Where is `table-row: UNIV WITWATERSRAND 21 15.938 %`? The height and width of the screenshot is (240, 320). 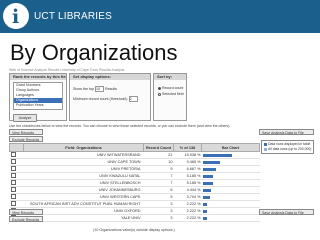 table-row: UNIV WITWATERSRAND 21 15.938 % is located at coordinates (134, 155).